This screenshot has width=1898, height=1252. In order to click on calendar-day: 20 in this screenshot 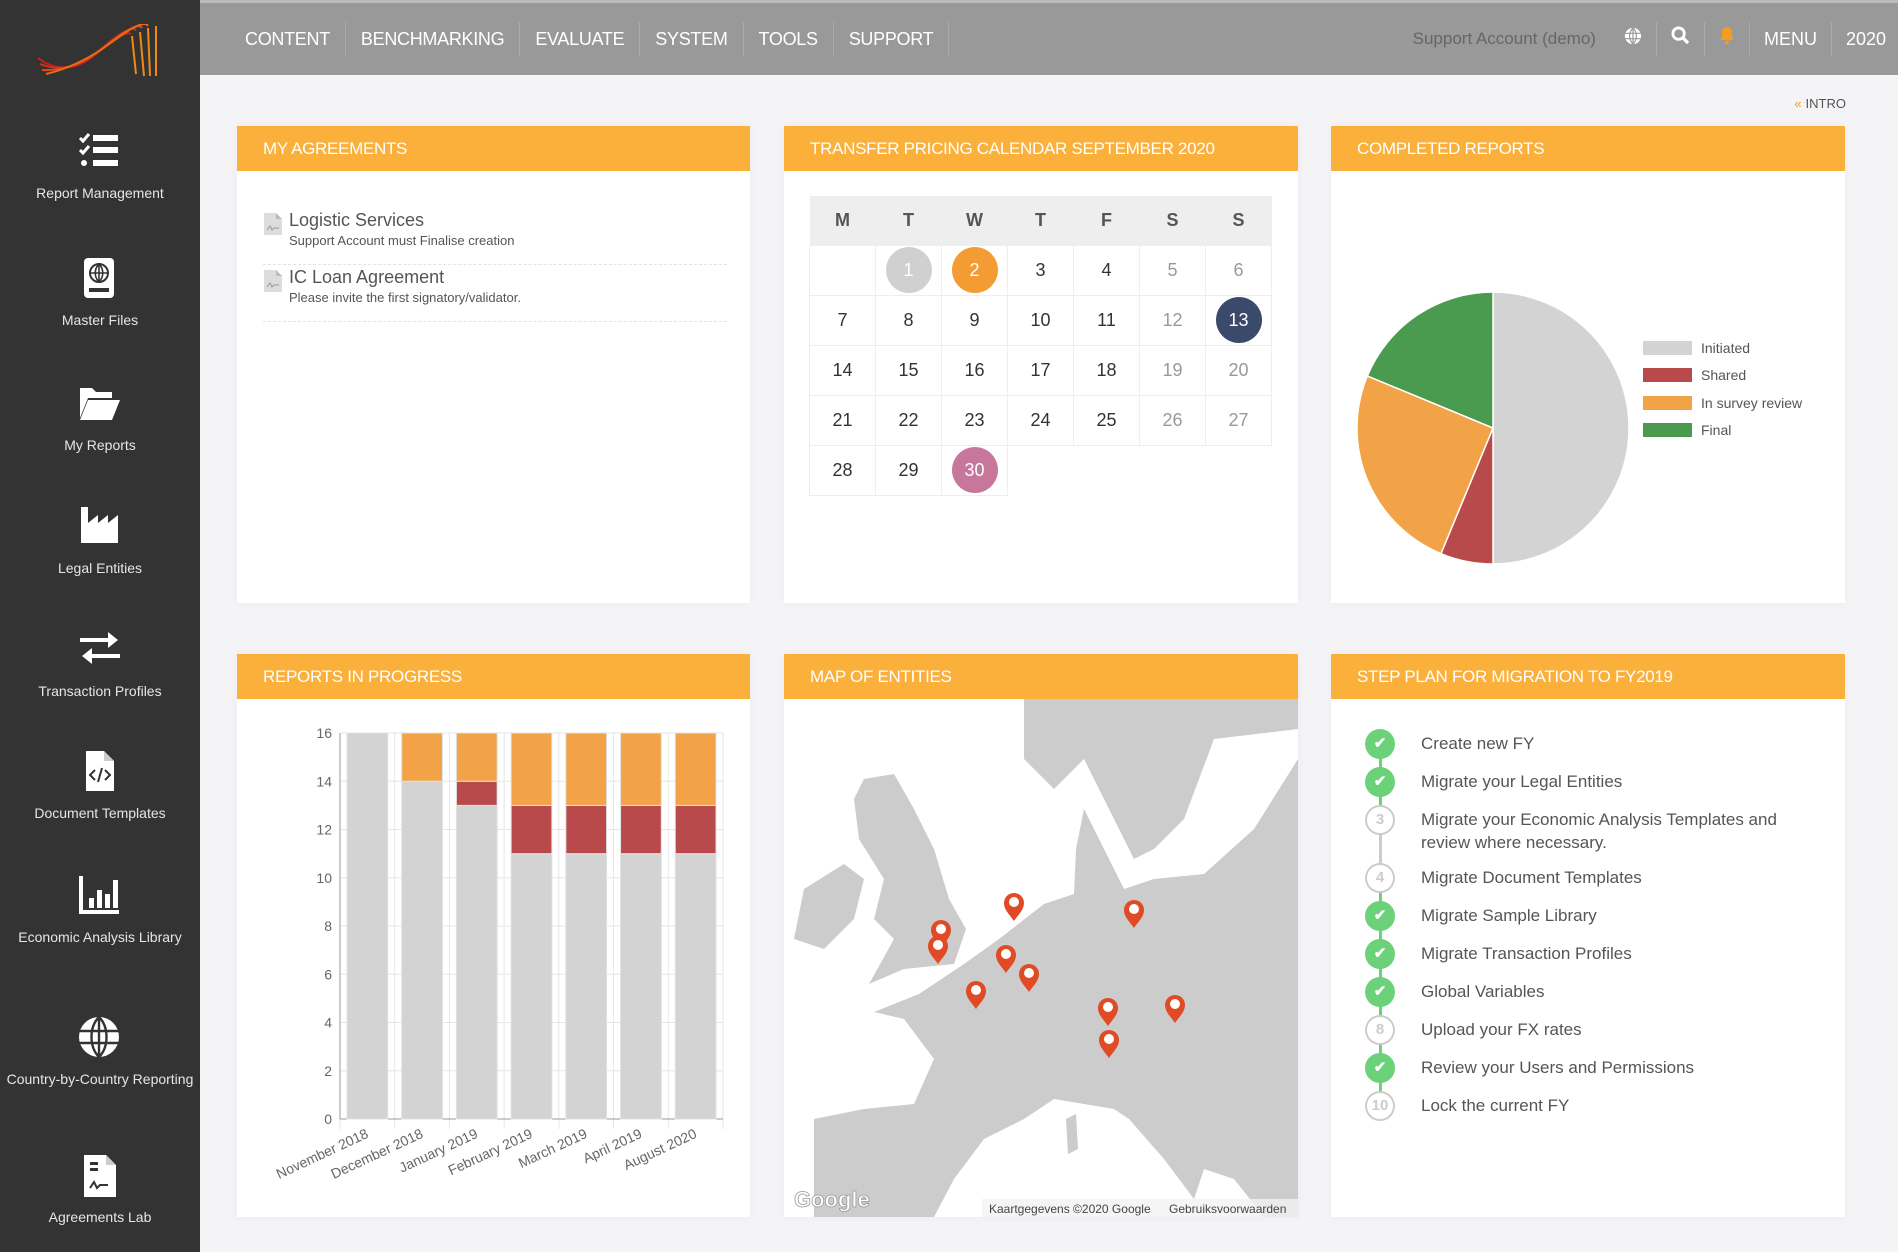, I will do `click(1238, 370)`.